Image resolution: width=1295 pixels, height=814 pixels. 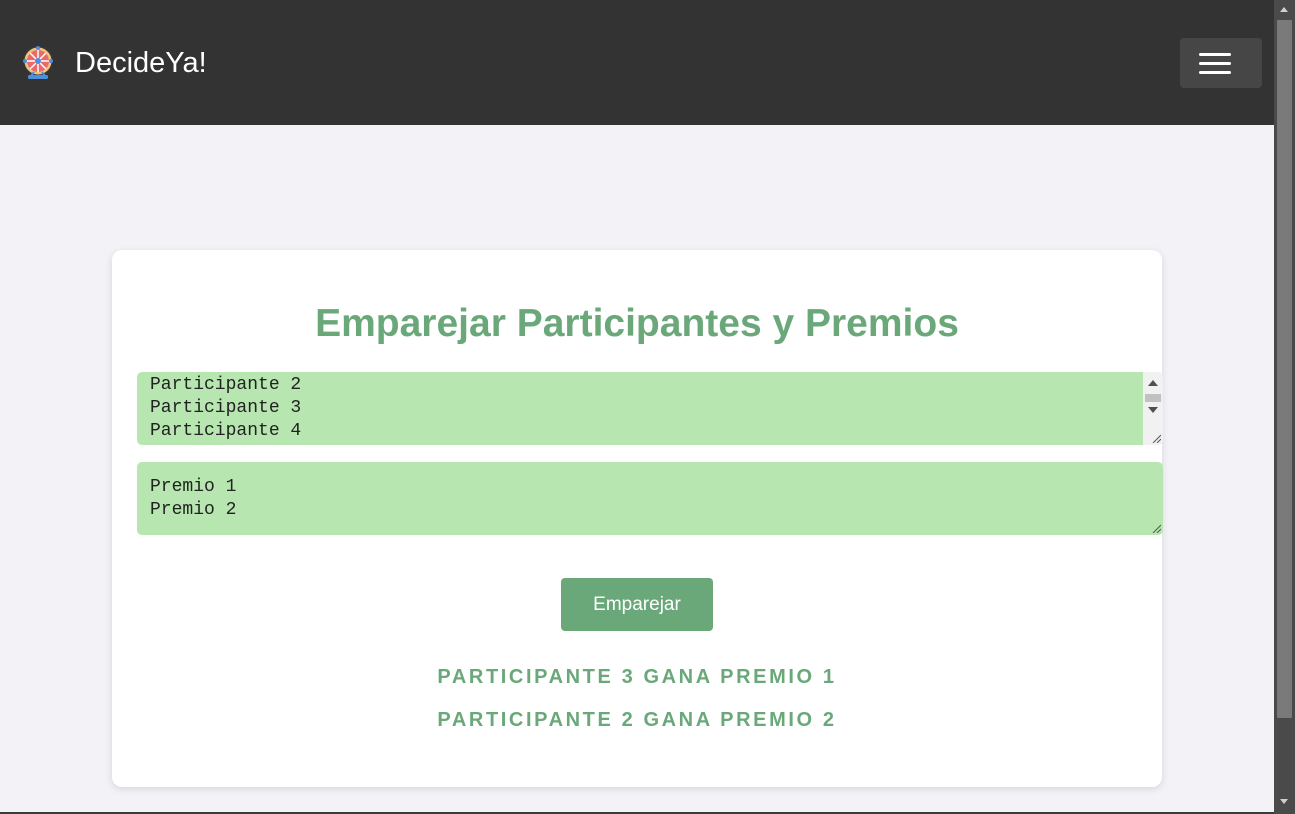 What do you see at coordinates (1284, 369) in the screenshot?
I see `page-scroll-thumb` at bounding box center [1284, 369].